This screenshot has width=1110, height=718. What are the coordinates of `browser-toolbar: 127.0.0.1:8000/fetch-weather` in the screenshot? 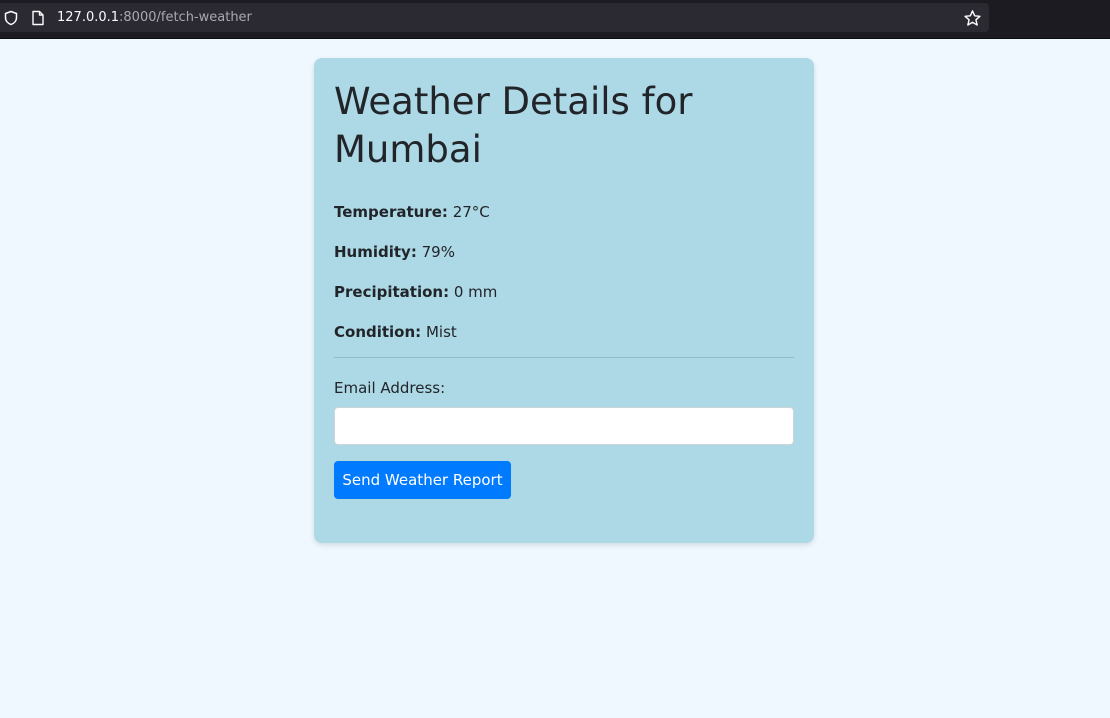 It's located at (555, 19).